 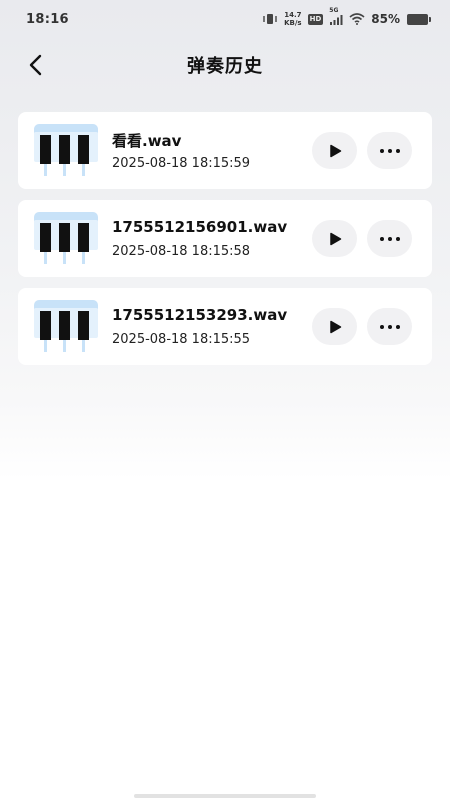 I want to click on network-speed-value: 14.7, so click(x=293, y=15).